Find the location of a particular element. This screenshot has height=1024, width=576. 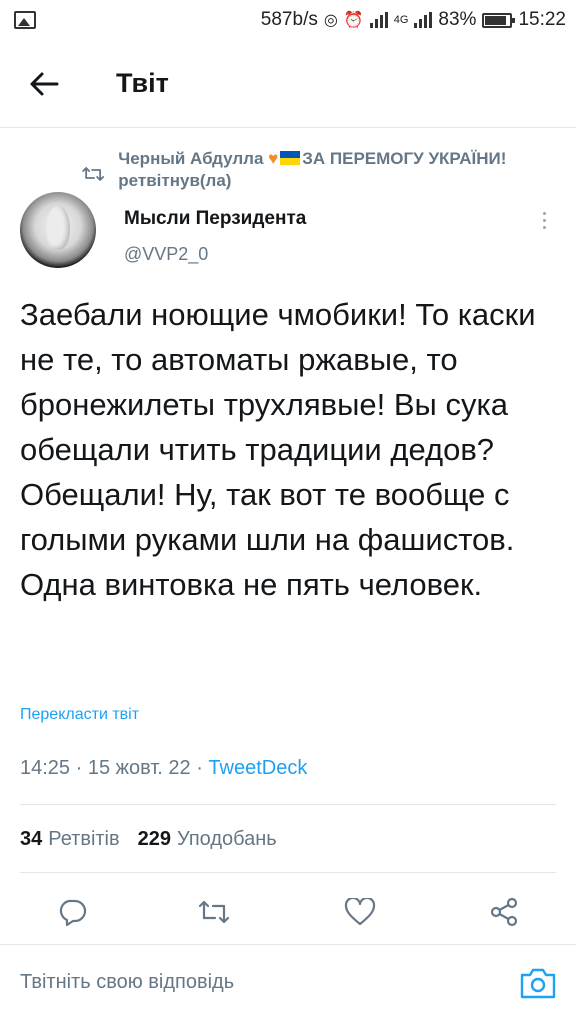

avatar-mask-image is located at coordinates (58, 228).